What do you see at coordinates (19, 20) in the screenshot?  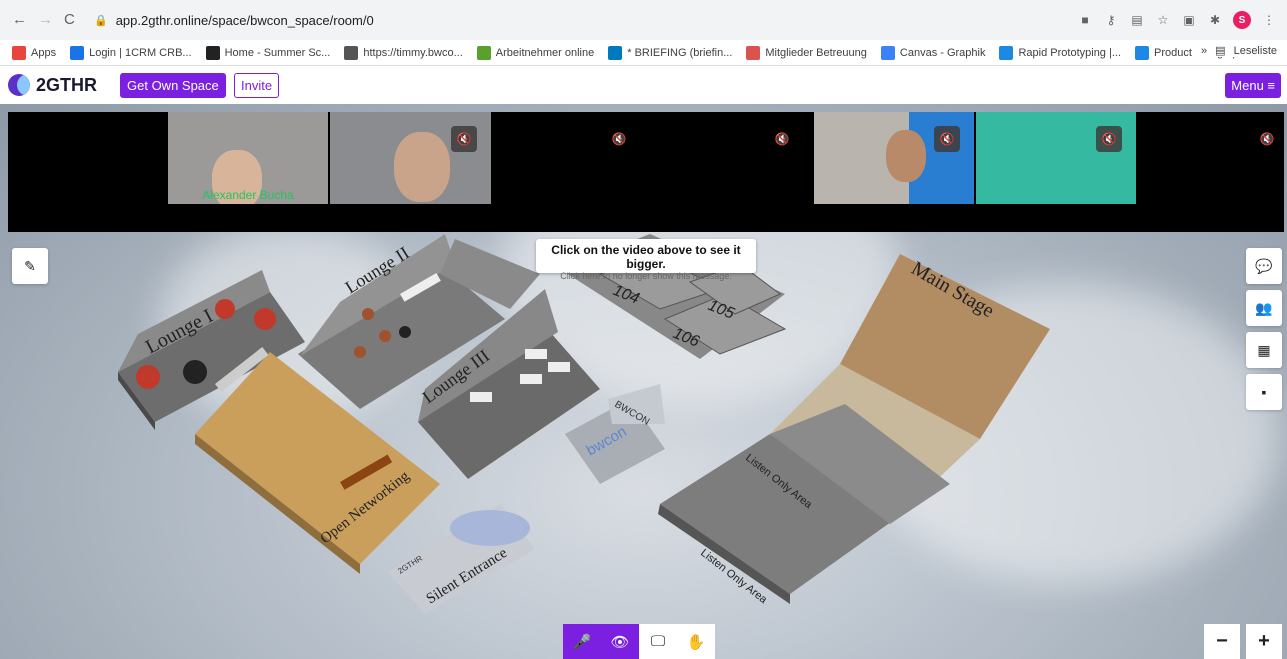 I see `back-icon: ←` at bounding box center [19, 20].